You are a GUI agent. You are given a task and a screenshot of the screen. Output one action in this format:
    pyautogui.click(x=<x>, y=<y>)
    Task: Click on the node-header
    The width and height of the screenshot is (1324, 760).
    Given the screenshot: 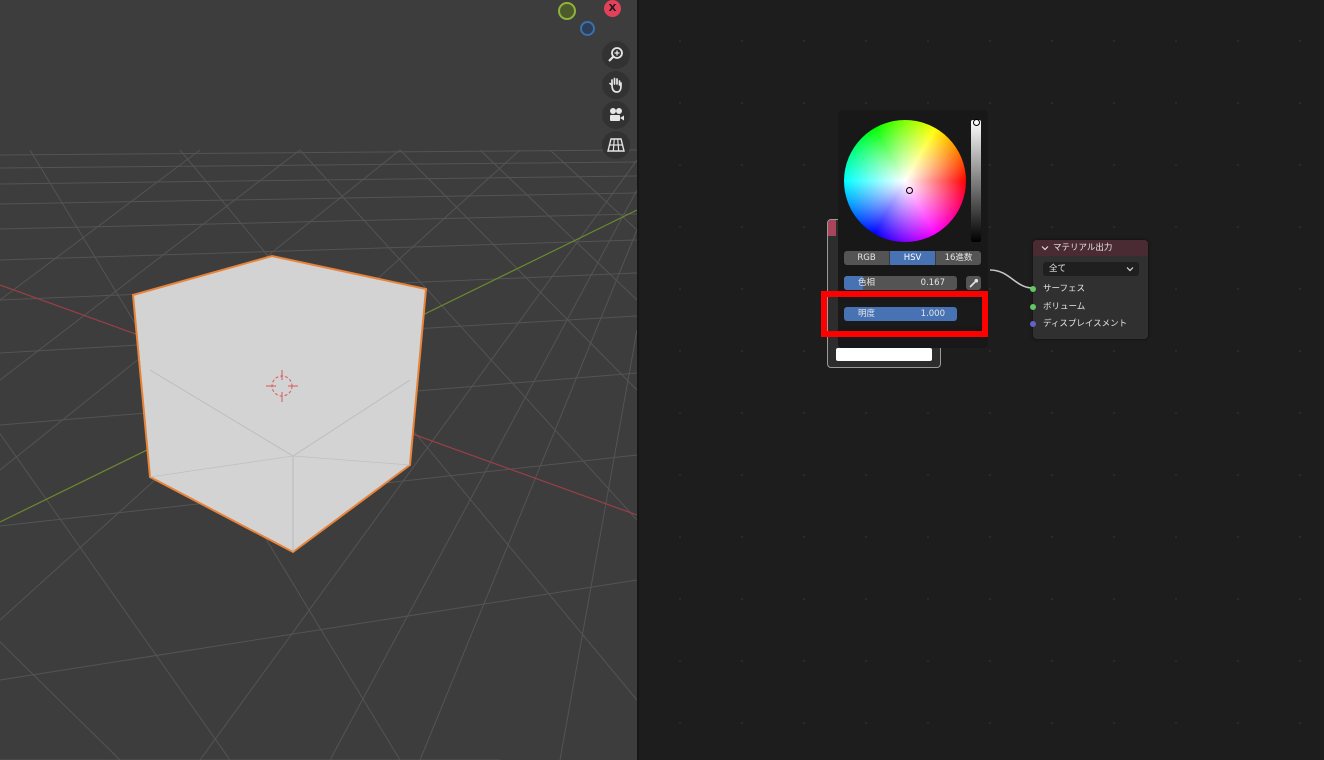 What is the action you would take?
    pyautogui.click(x=832, y=228)
    